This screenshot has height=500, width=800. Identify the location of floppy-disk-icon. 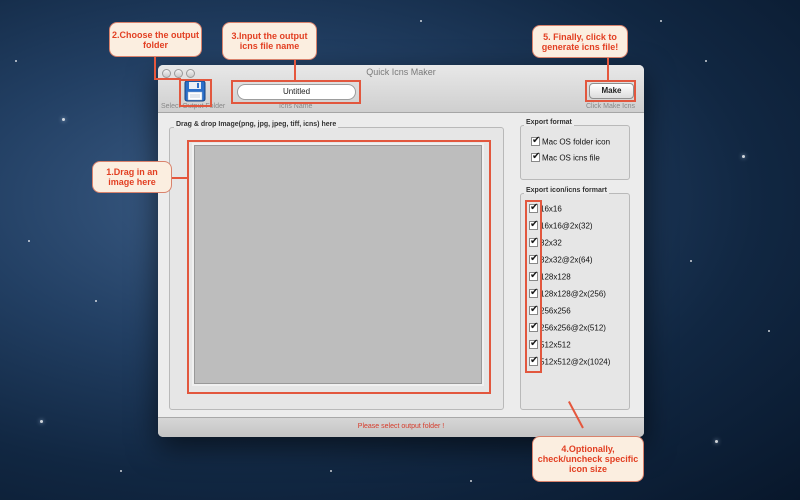
(195, 91).